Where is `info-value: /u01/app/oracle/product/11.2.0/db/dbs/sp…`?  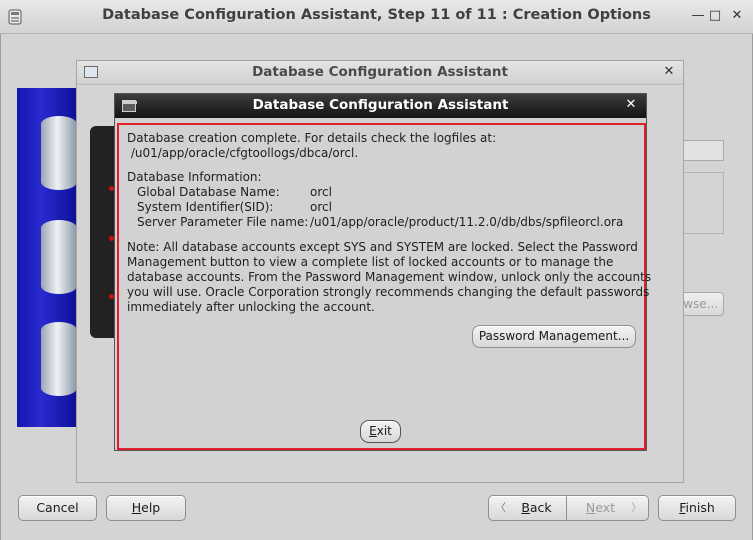 info-value: /u01/app/oracle/product/11.2.0/db/dbs/sp… is located at coordinates (467, 222).